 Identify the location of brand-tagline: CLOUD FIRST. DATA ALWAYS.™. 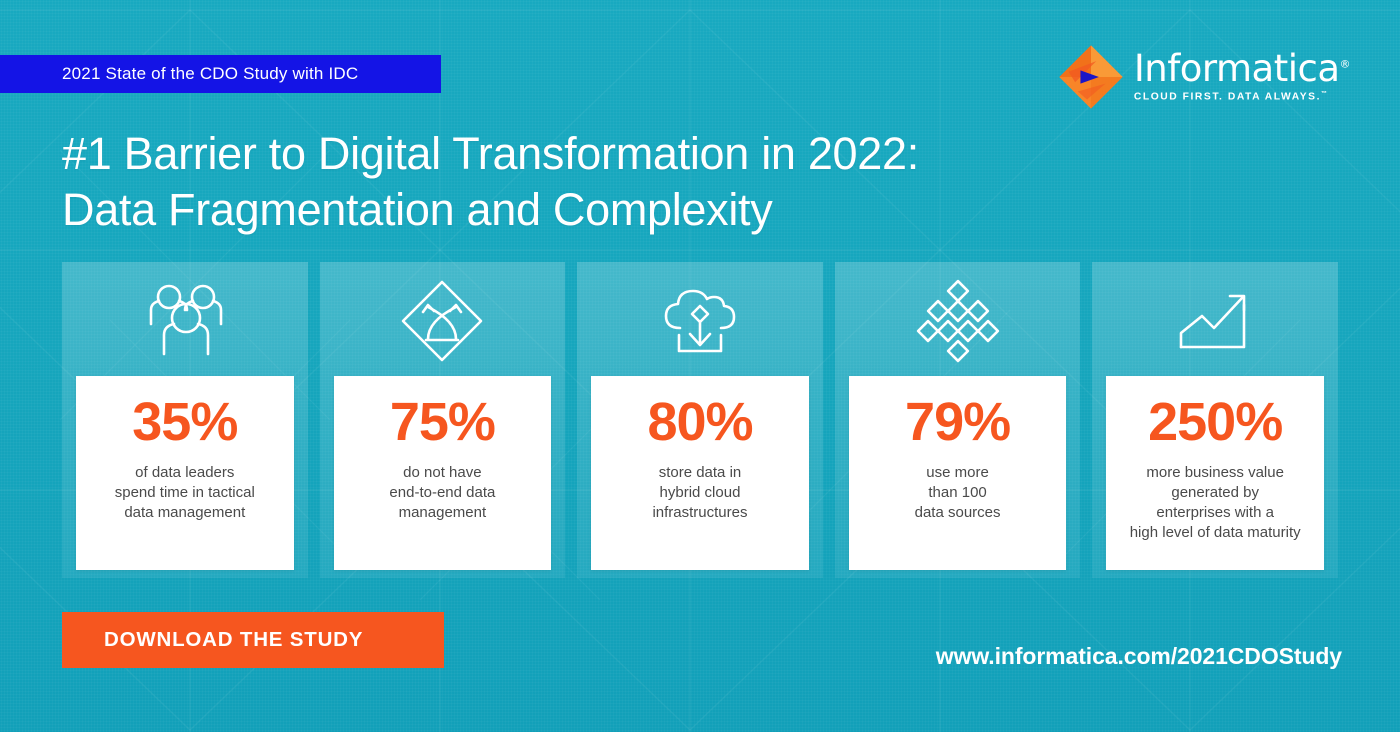
(1231, 97).